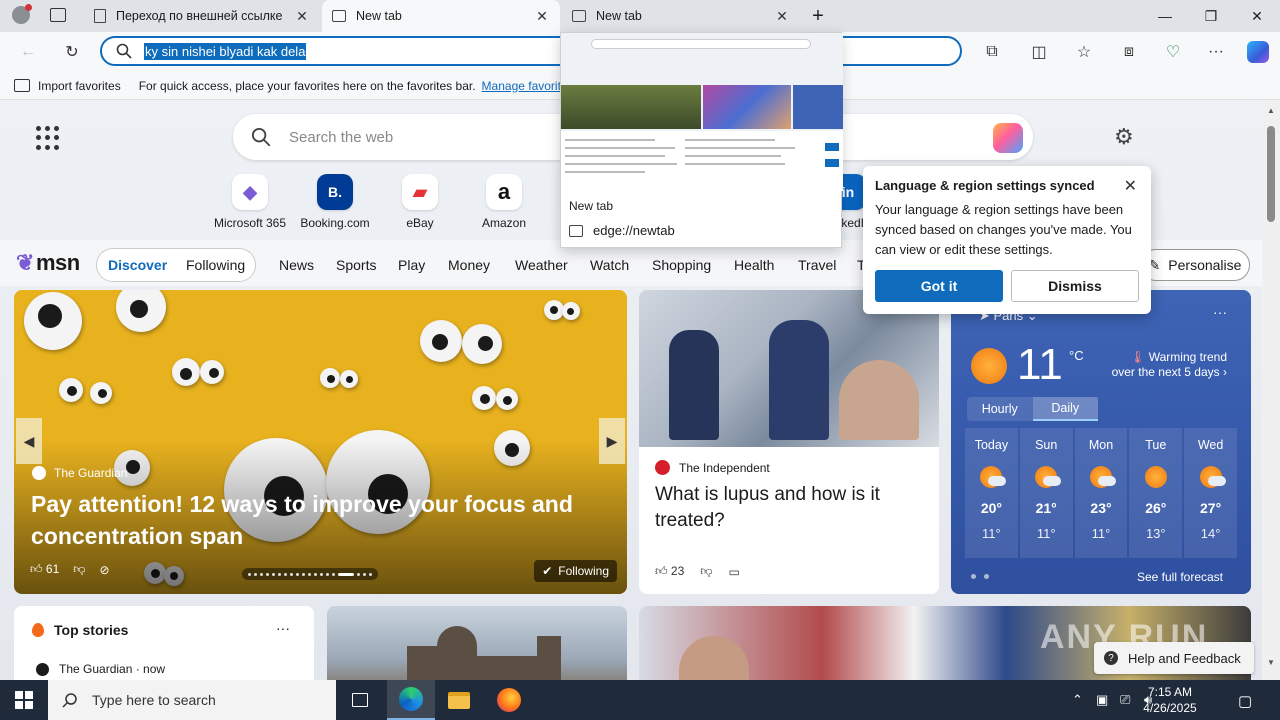 This screenshot has height=720, width=1280. What do you see at coordinates (104, 570) in the screenshot?
I see `hide-story-icon: ⊘` at bounding box center [104, 570].